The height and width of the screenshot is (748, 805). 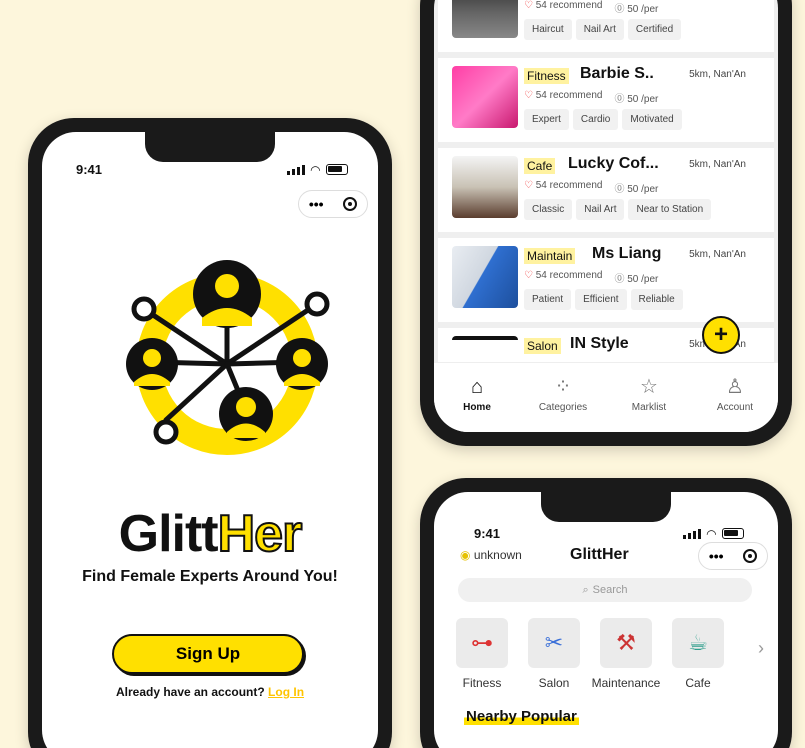 I want to click on tab-account: ♙ Account, so click(x=735, y=403).